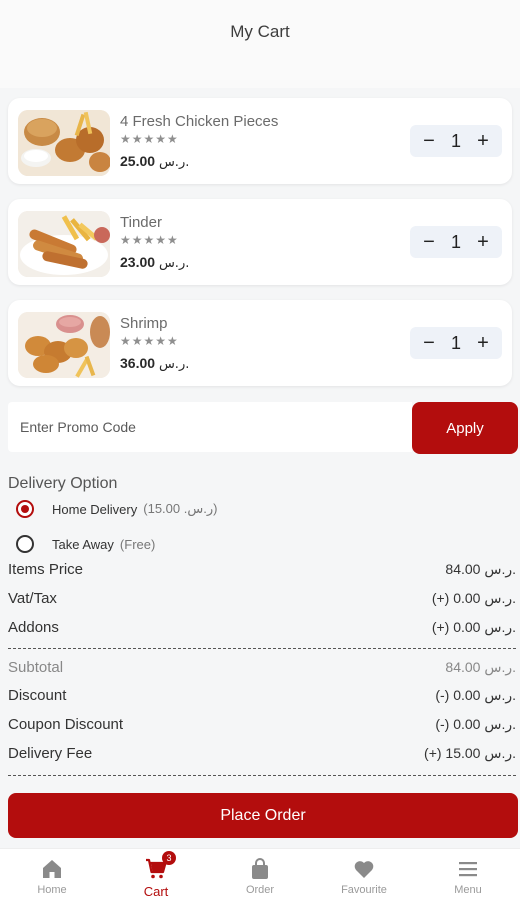 This screenshot has width=520, height=900. I want to click on nav-item-menu: Menu, so click(468, 874).